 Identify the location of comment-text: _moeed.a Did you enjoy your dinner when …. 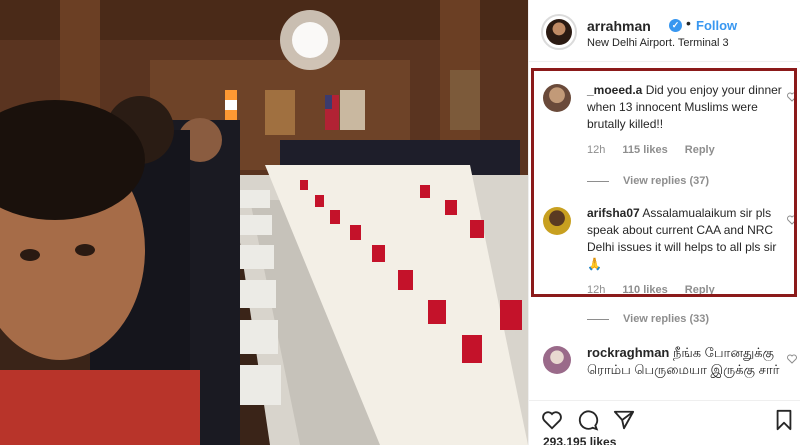
(687, 107).